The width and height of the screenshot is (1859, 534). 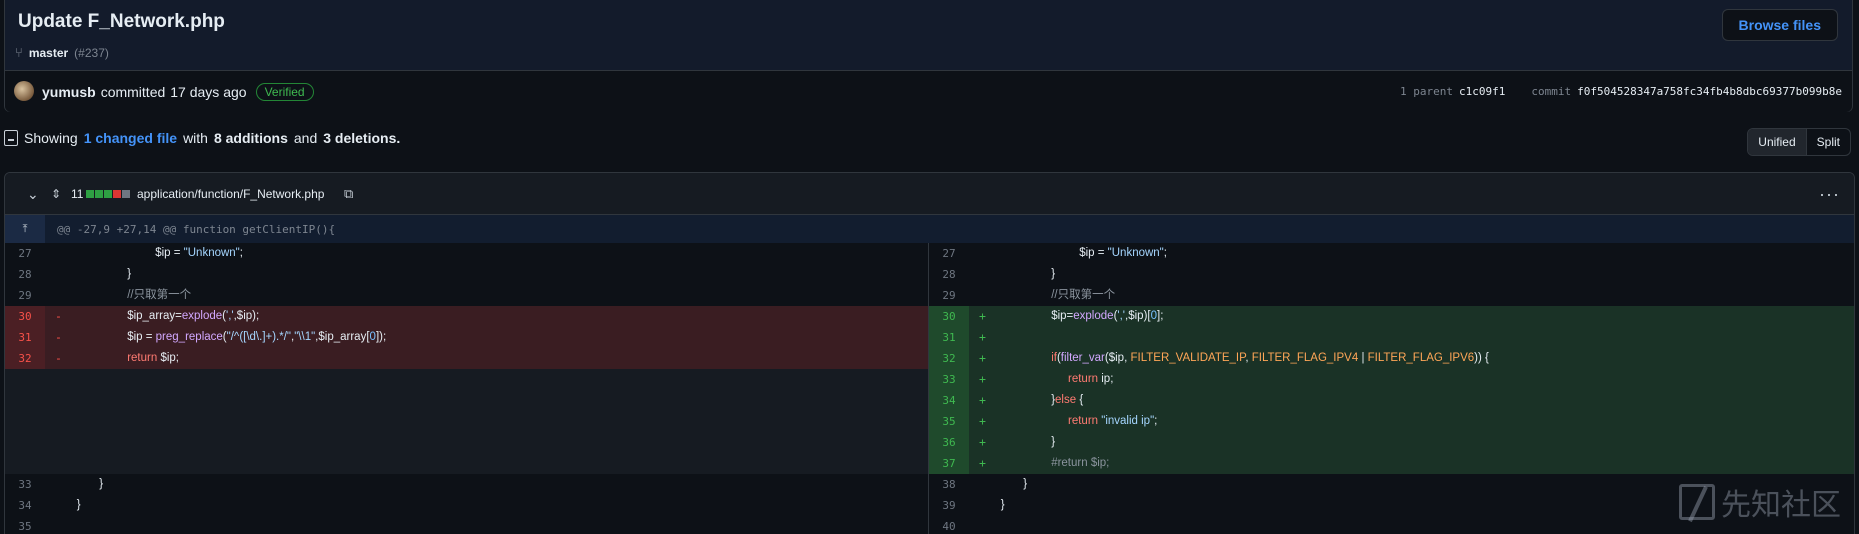 I want to click on branch-link: master, so click(x=48, y=53).